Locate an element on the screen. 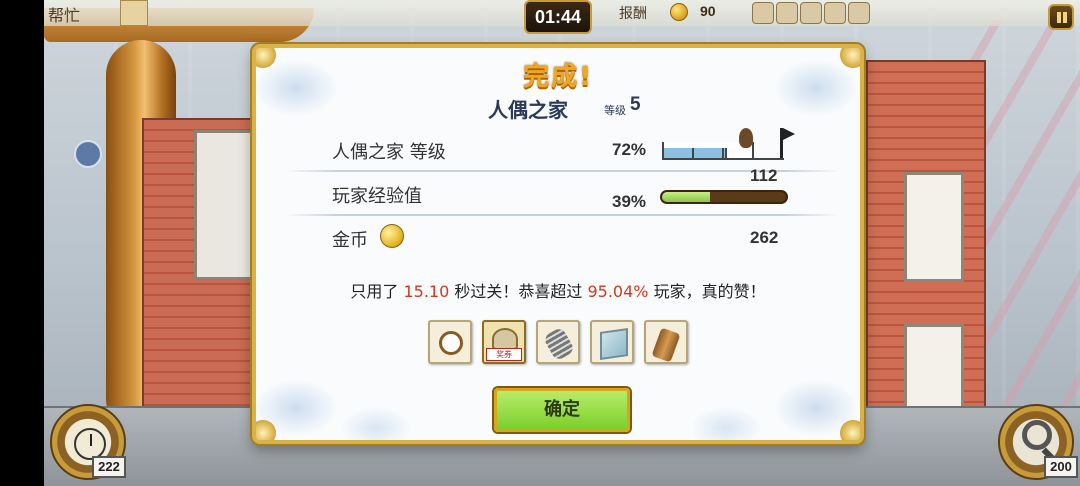  gold-value: 262 is located at coordinates (764, 237).